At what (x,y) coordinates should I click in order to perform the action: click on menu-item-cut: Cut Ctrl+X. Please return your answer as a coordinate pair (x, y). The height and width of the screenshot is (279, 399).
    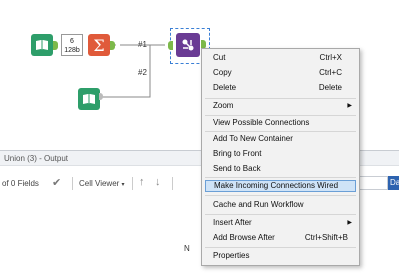
    Looking at the image, I should click on (280, 58).